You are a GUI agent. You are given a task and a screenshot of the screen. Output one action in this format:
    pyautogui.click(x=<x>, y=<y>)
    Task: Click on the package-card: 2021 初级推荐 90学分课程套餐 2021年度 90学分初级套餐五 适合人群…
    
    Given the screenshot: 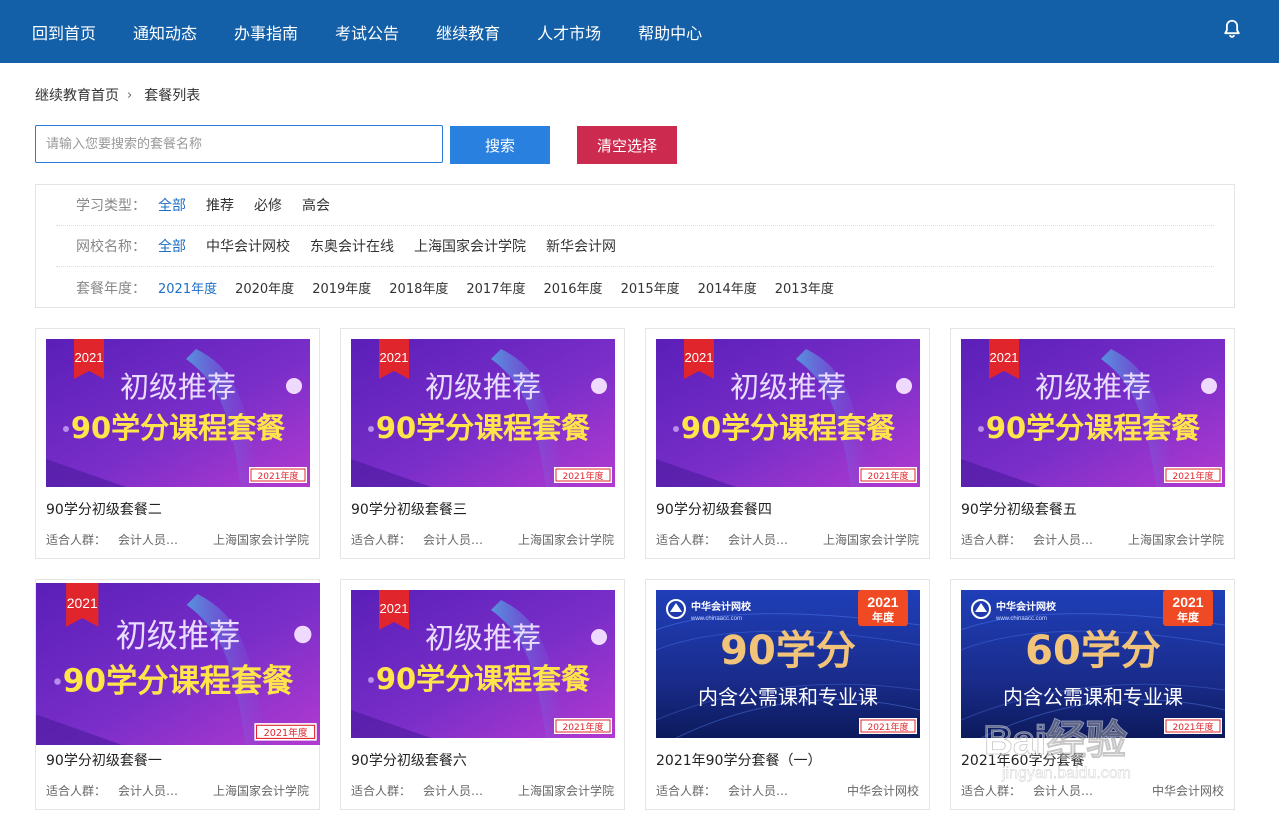 What is the action you would take?
    pyautogui.click(x=1092, y=443)
    